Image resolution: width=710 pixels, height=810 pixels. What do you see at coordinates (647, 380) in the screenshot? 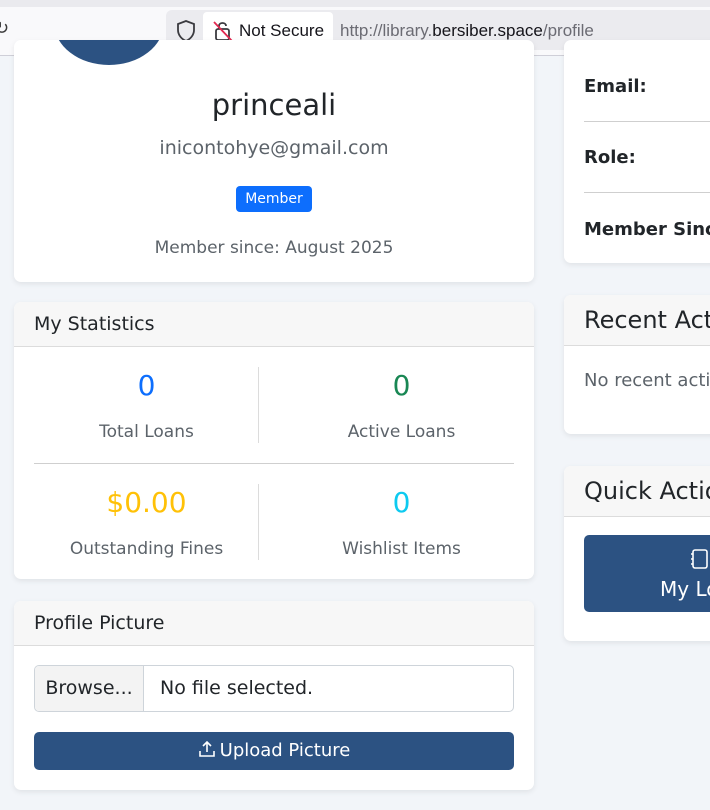
I see `no-activity-text: No recent activ` at bounding box center [647, 380].